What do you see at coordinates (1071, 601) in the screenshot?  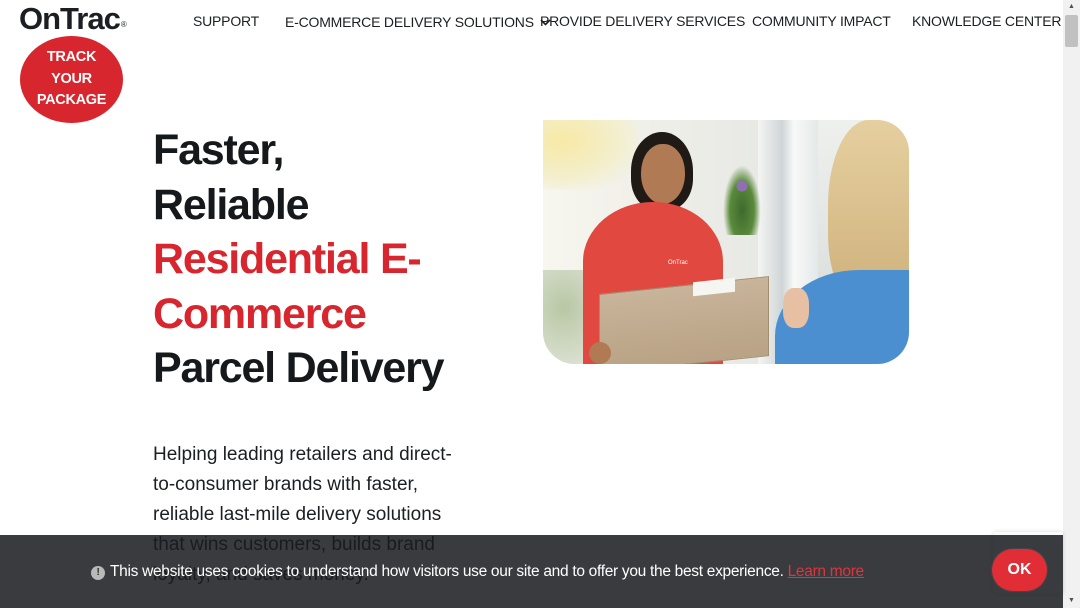 I see `scroll-down-arrow-icon: ▼` at bounding box center [1071, 601].